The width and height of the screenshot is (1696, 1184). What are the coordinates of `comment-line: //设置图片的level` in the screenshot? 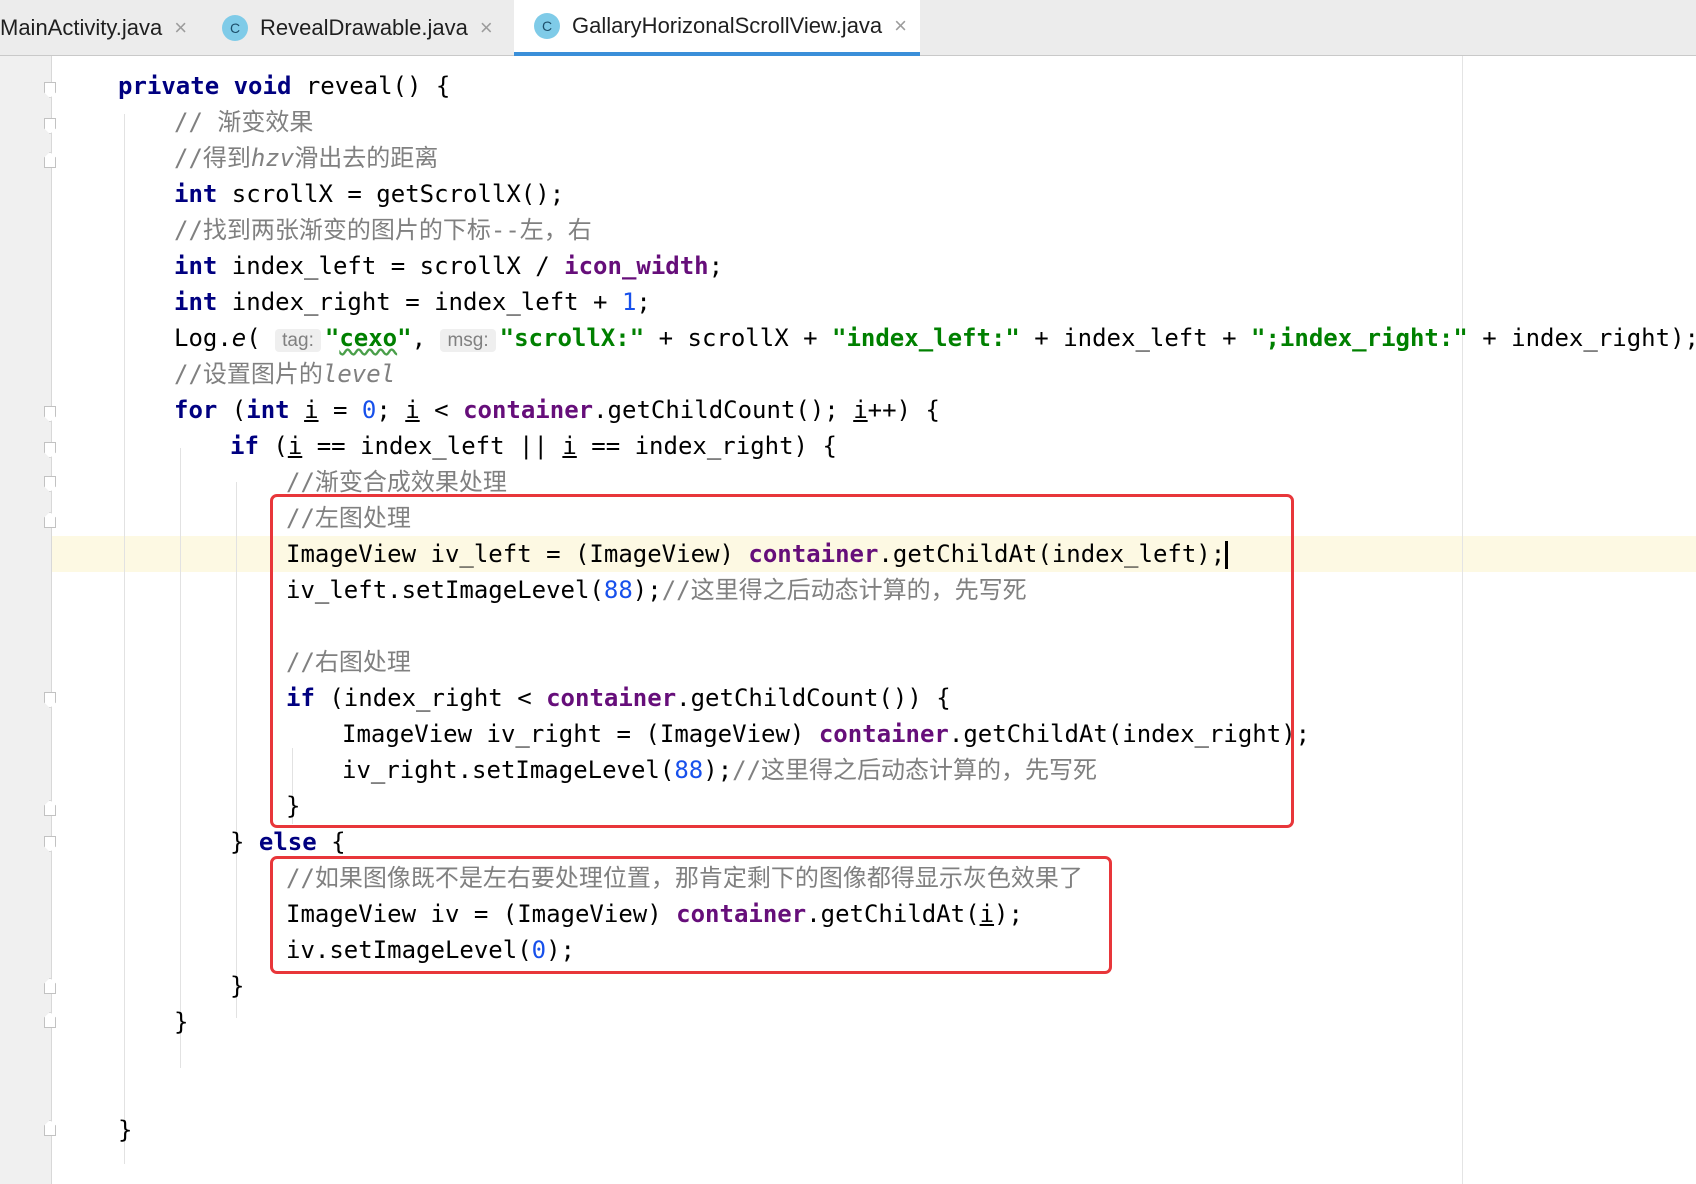 It's located at (284, 374).